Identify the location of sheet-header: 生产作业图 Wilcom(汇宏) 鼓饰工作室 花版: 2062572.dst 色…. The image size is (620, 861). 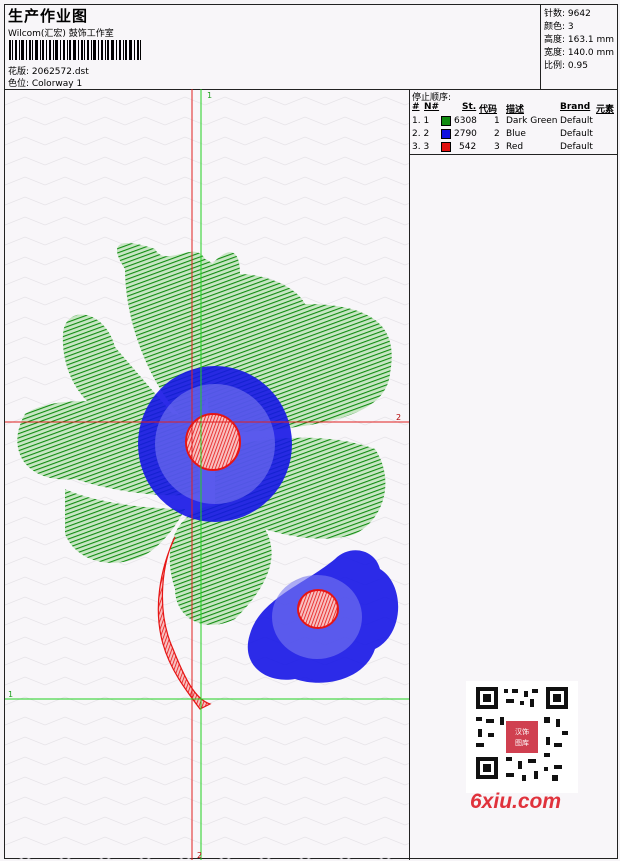
(311, 47).